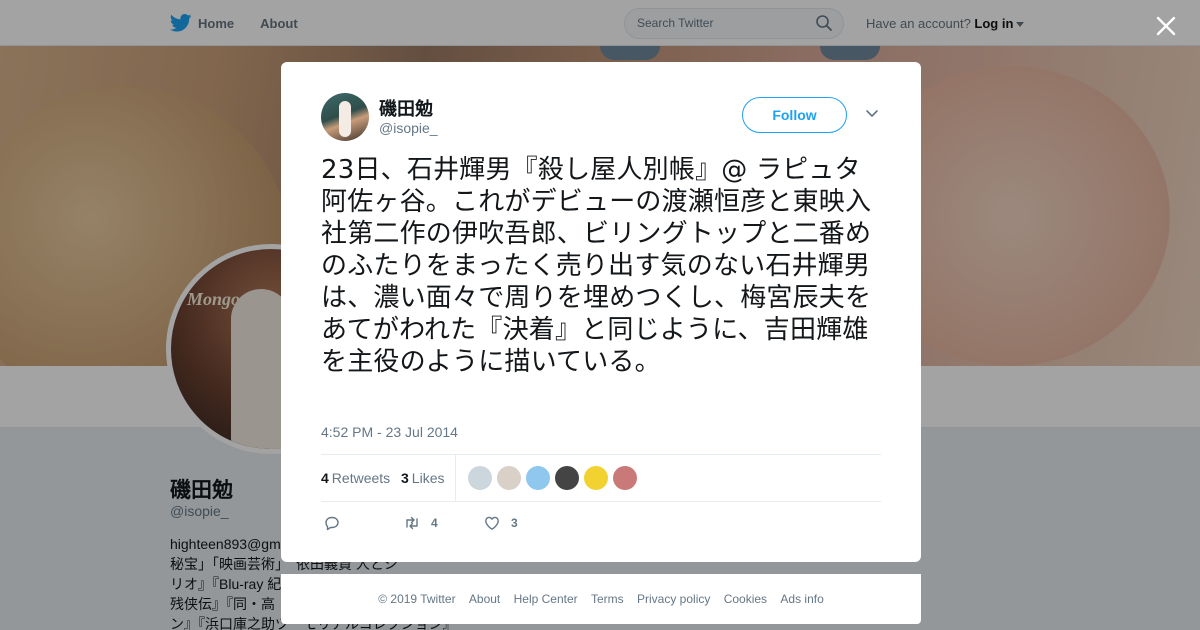 This screenshot has width=1200, height=630. Describe the element at coordinates (412, 523) in the screenshot. I see `retweet-icon` at that location.